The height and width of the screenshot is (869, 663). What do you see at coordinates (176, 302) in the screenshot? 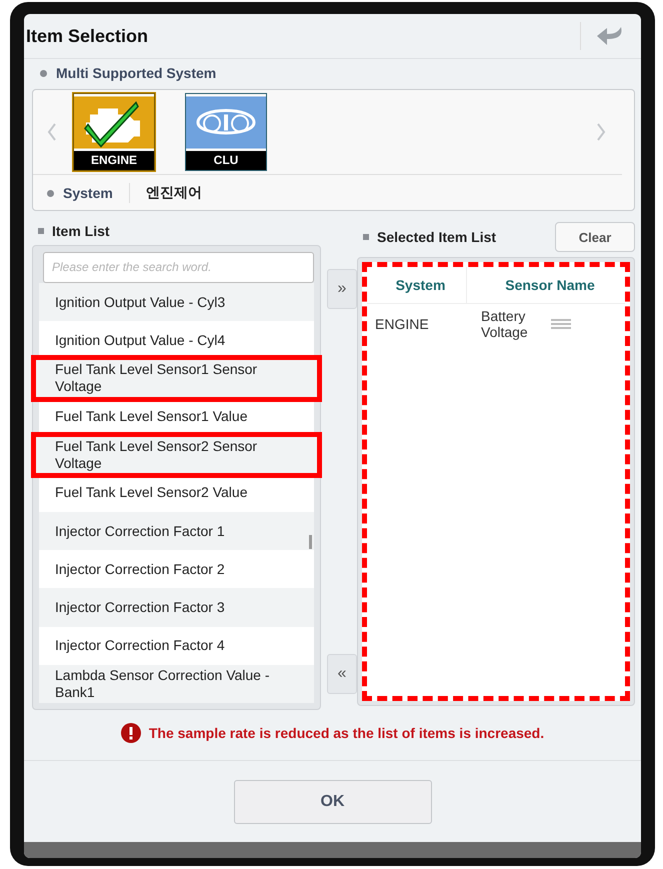
I see `list-item: Ignition Output Value - Cyl3` at bounding box center [176, 302].